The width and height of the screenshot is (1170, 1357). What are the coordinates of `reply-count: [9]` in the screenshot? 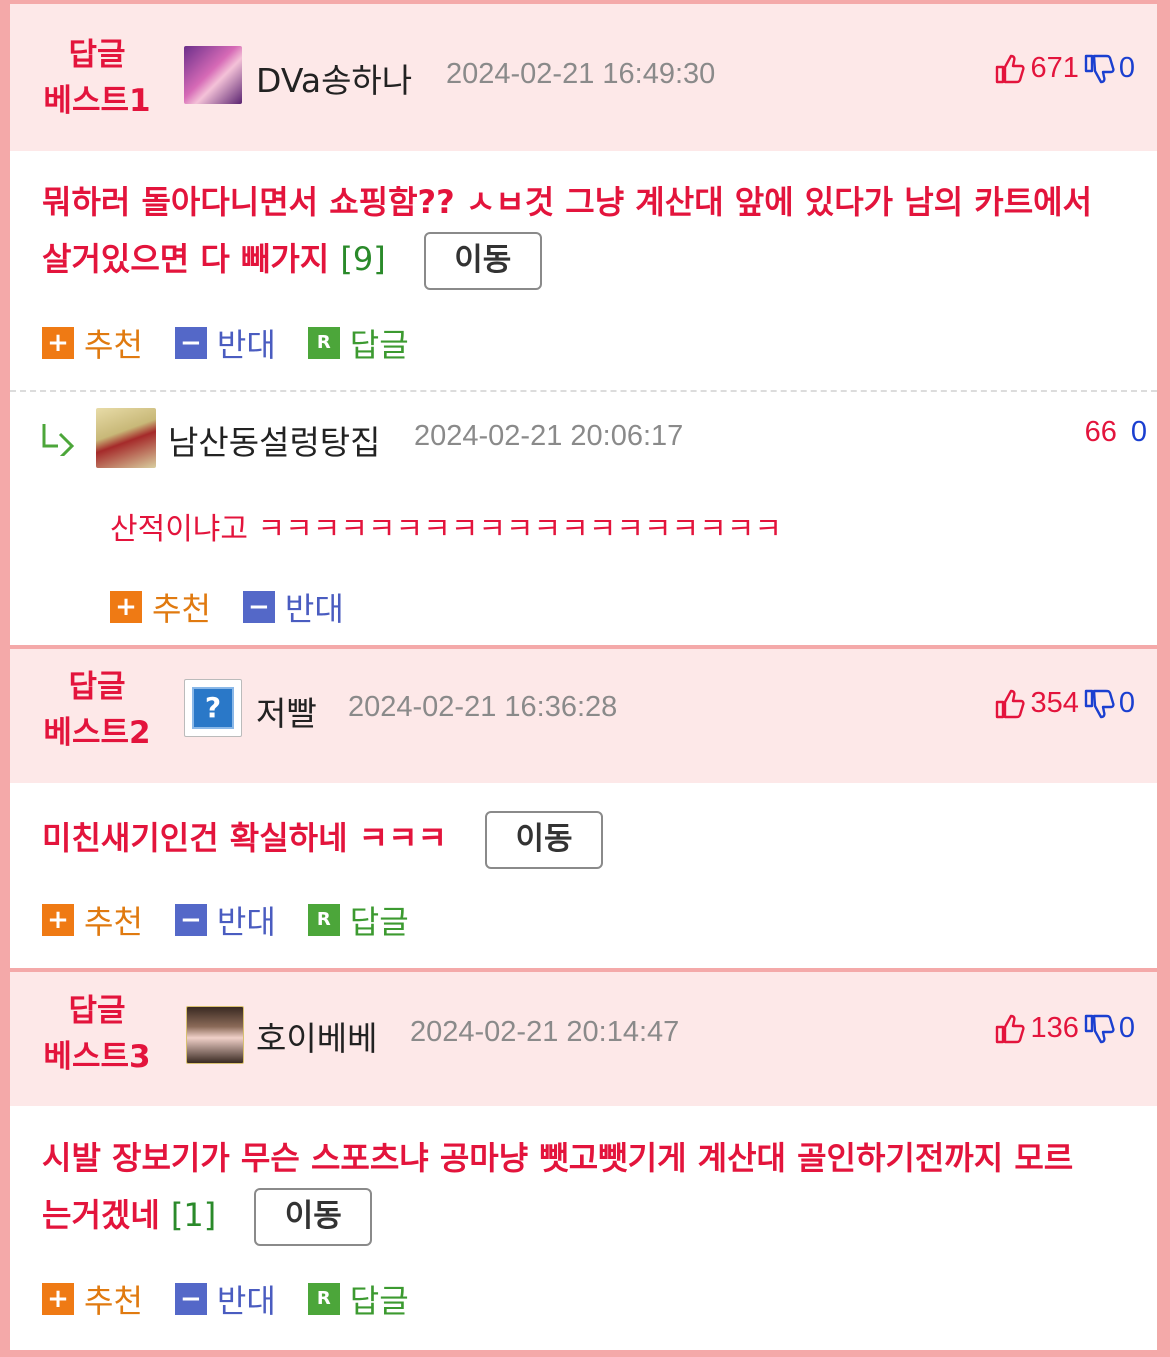 It's located at (362, 259).